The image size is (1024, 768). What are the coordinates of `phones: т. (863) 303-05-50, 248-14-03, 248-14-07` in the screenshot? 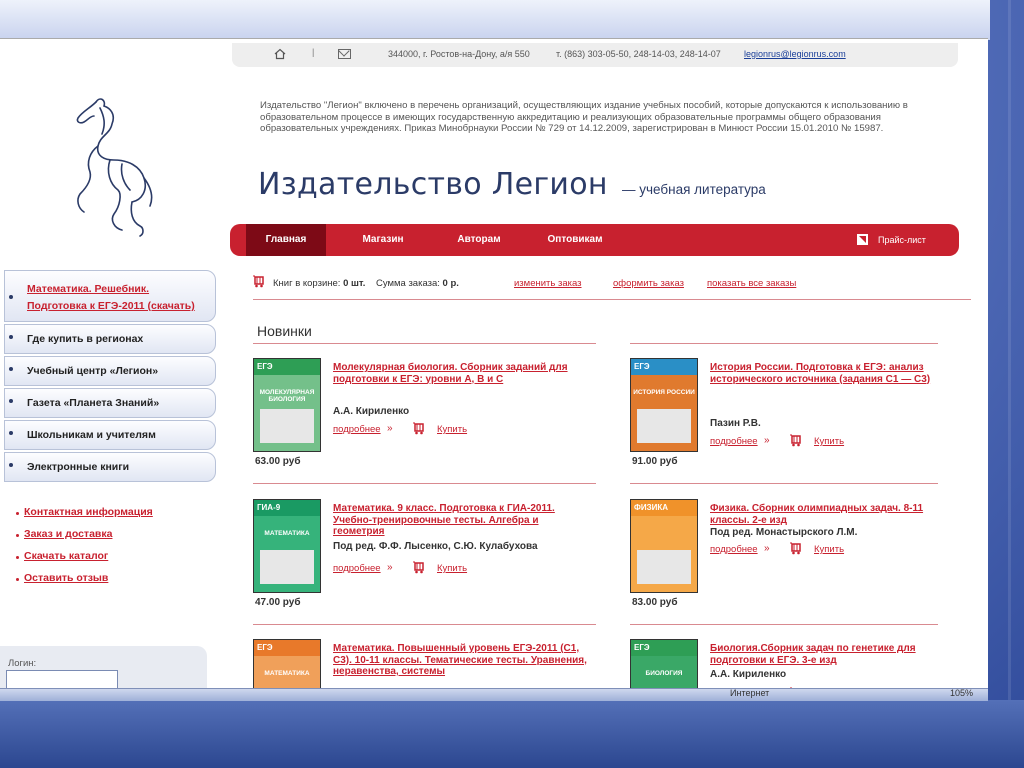 It's located at (638, 54).